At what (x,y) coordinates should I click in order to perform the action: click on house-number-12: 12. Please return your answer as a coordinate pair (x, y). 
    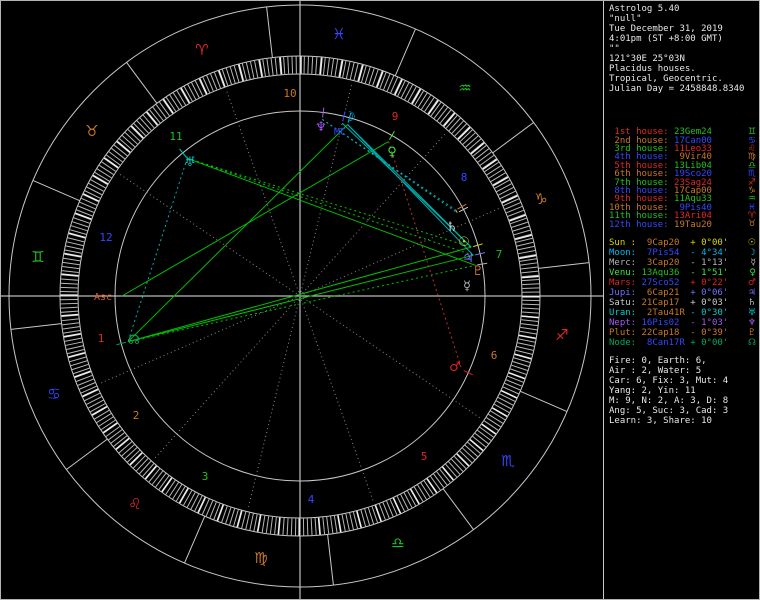
    Looking at the image, I should click on (105, 237).